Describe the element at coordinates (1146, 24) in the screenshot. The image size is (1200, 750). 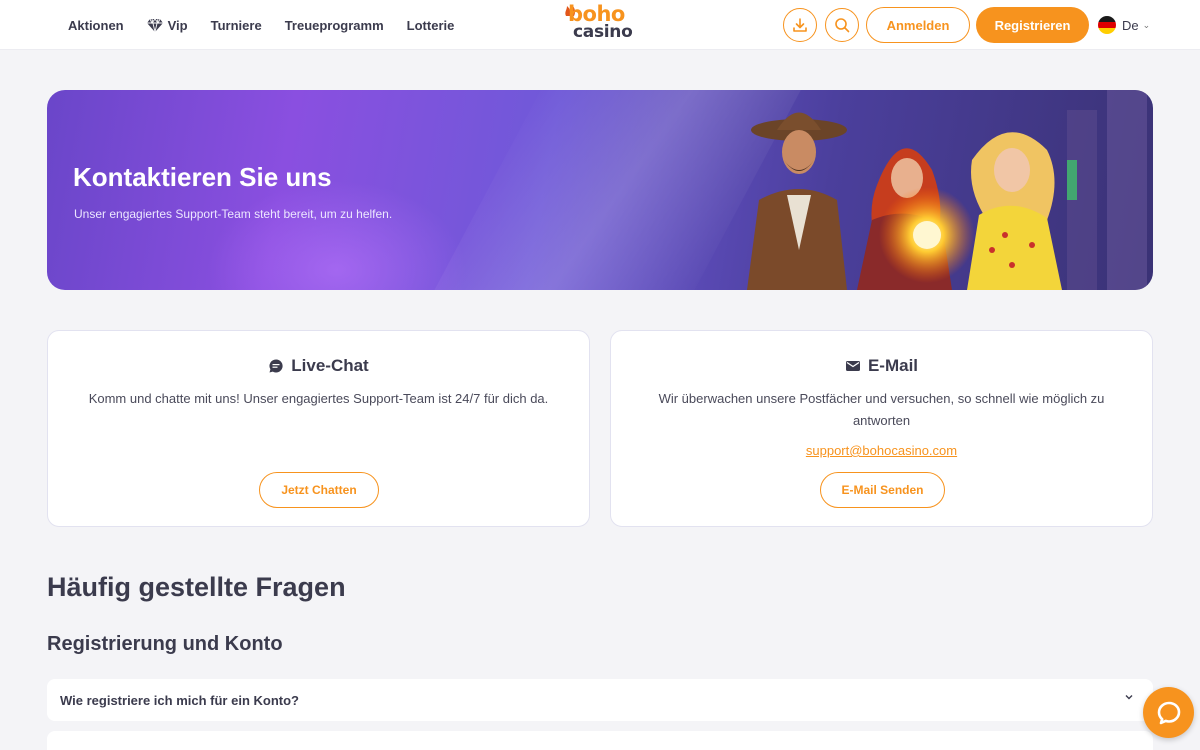
I see `chevron-down-icon: ⌄` at that location.